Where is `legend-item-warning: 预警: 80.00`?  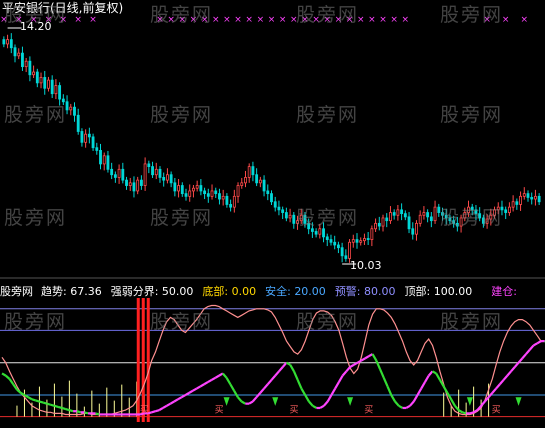
legend-item-warning: 预警: 80.00 is located at coordinates (365, 291).